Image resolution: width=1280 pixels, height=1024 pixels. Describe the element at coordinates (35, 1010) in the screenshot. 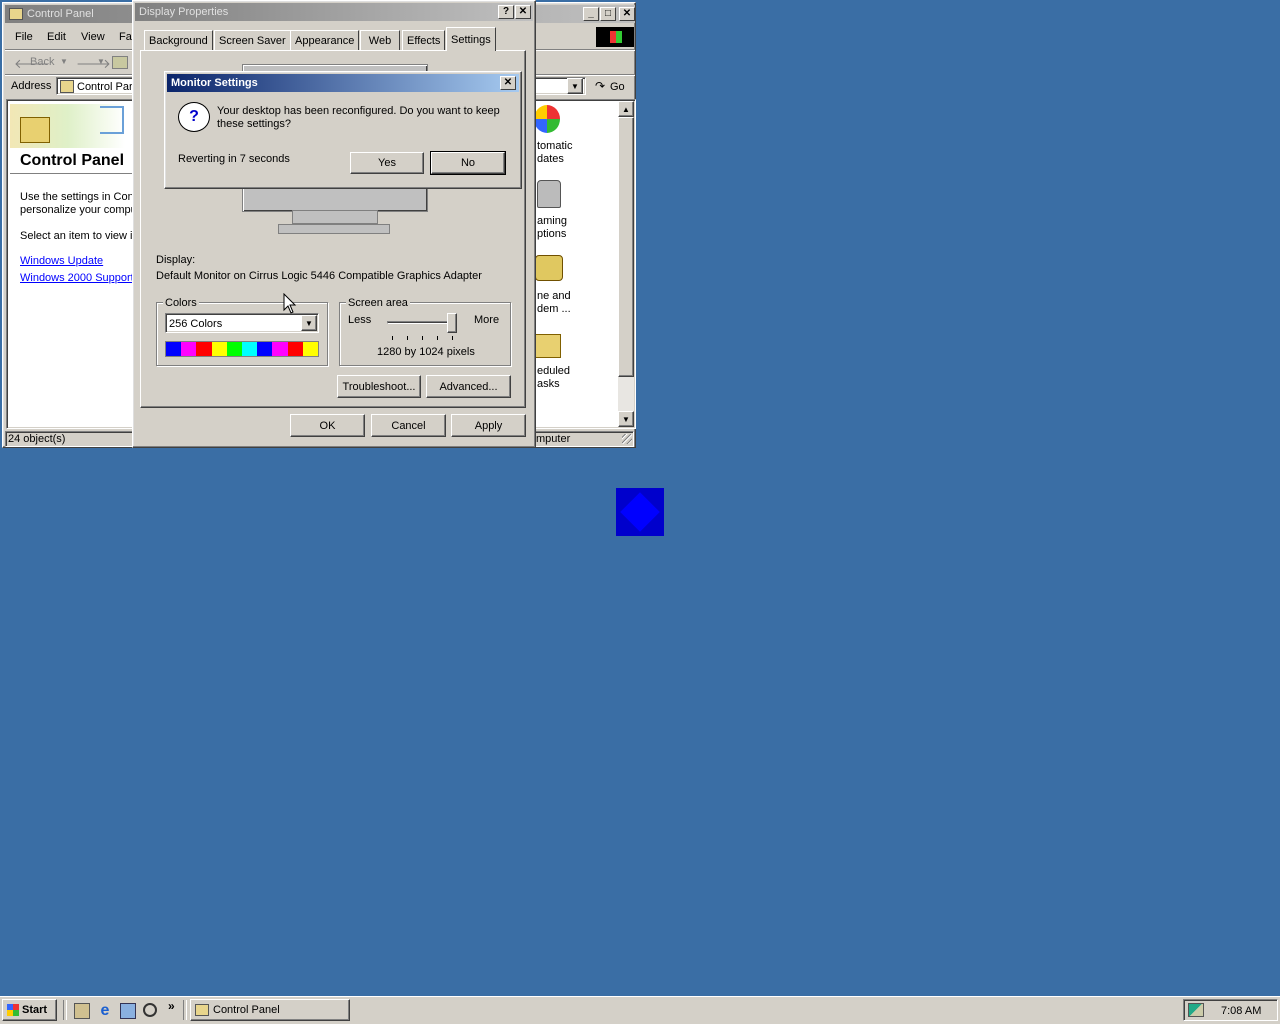

I see `start-label: Start` at that location.